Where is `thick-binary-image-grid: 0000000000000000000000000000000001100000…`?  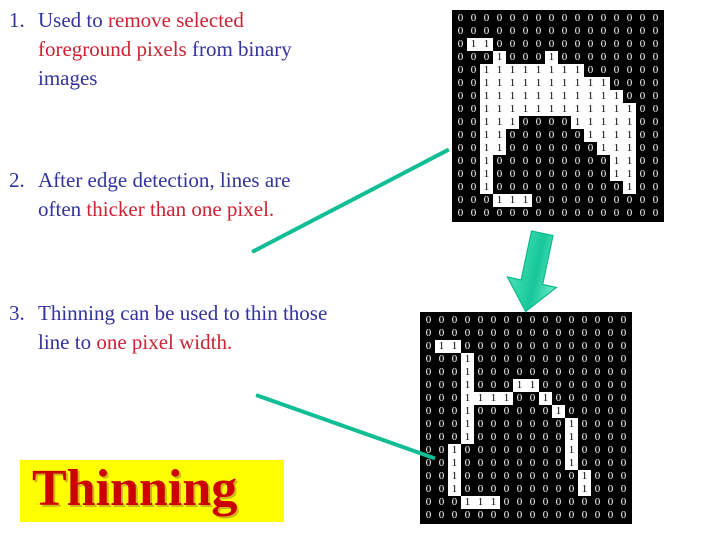 thick-binary-image-grid: 0000000000000000000000000000000001100000… is located at coordinates (558, 116).